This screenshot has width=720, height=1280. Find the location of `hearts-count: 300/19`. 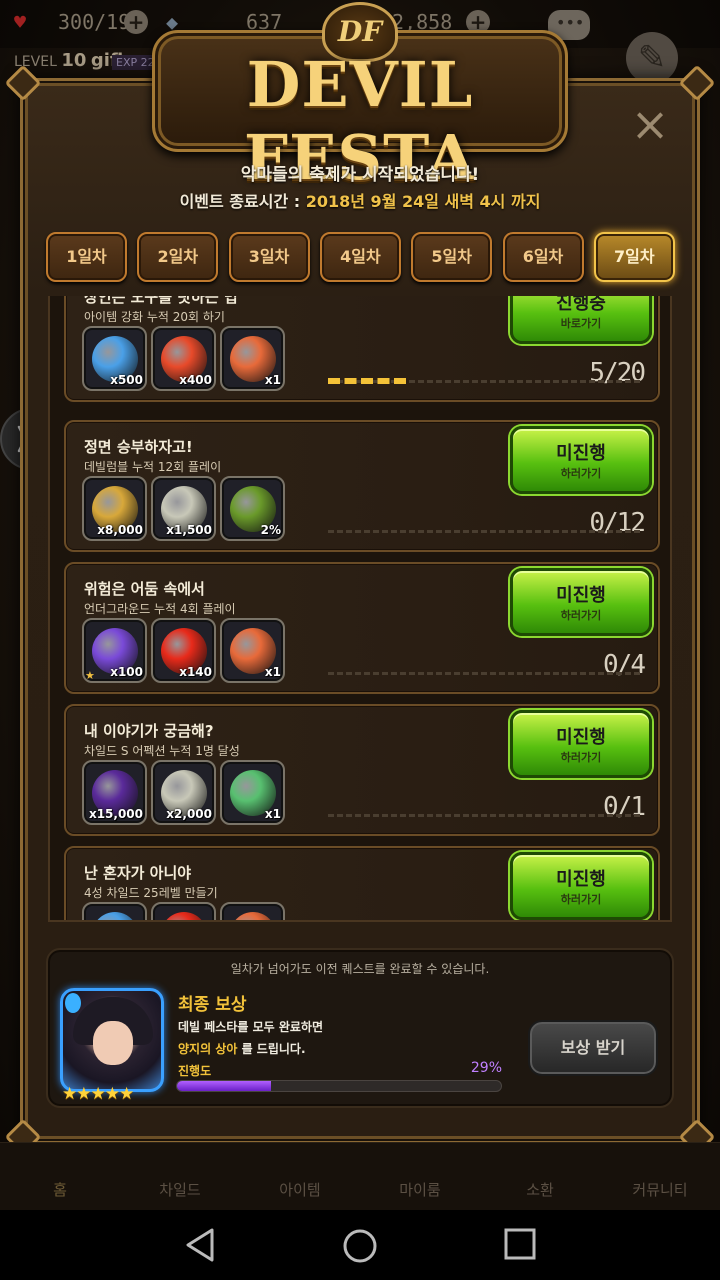

hearts-count: 300/19 is located at coordinates (94, 22).